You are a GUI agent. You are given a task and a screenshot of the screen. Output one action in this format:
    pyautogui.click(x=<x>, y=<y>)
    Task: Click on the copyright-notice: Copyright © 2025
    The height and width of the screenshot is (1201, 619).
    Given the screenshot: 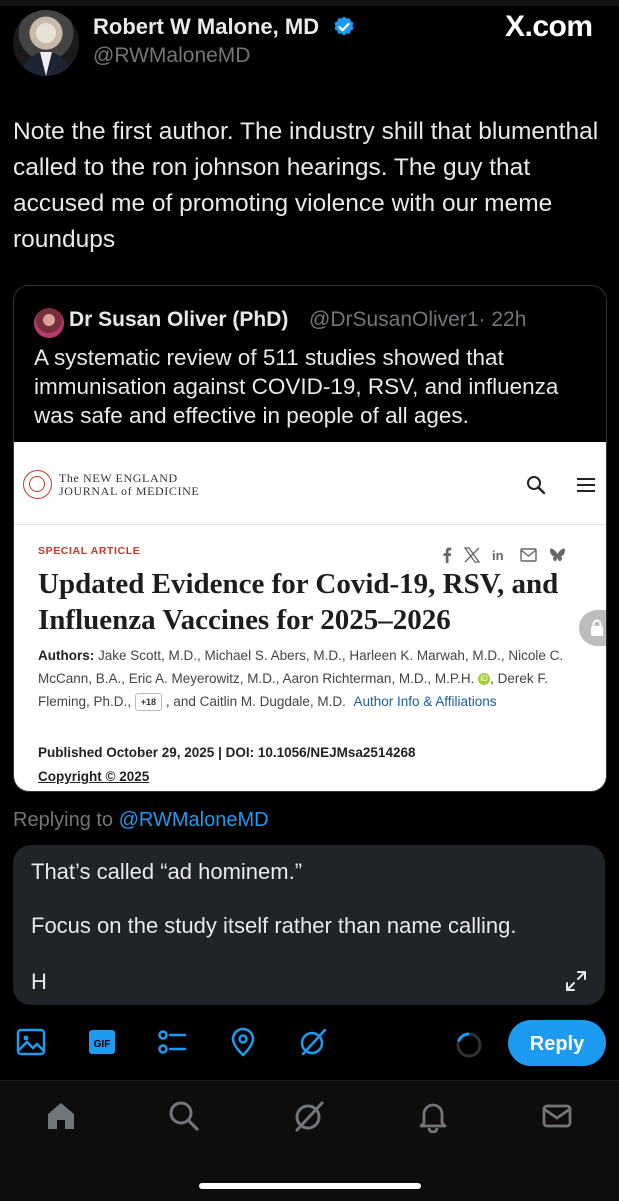 What is the action you would take?
    pyautogui.click(x=94, y=776)
    